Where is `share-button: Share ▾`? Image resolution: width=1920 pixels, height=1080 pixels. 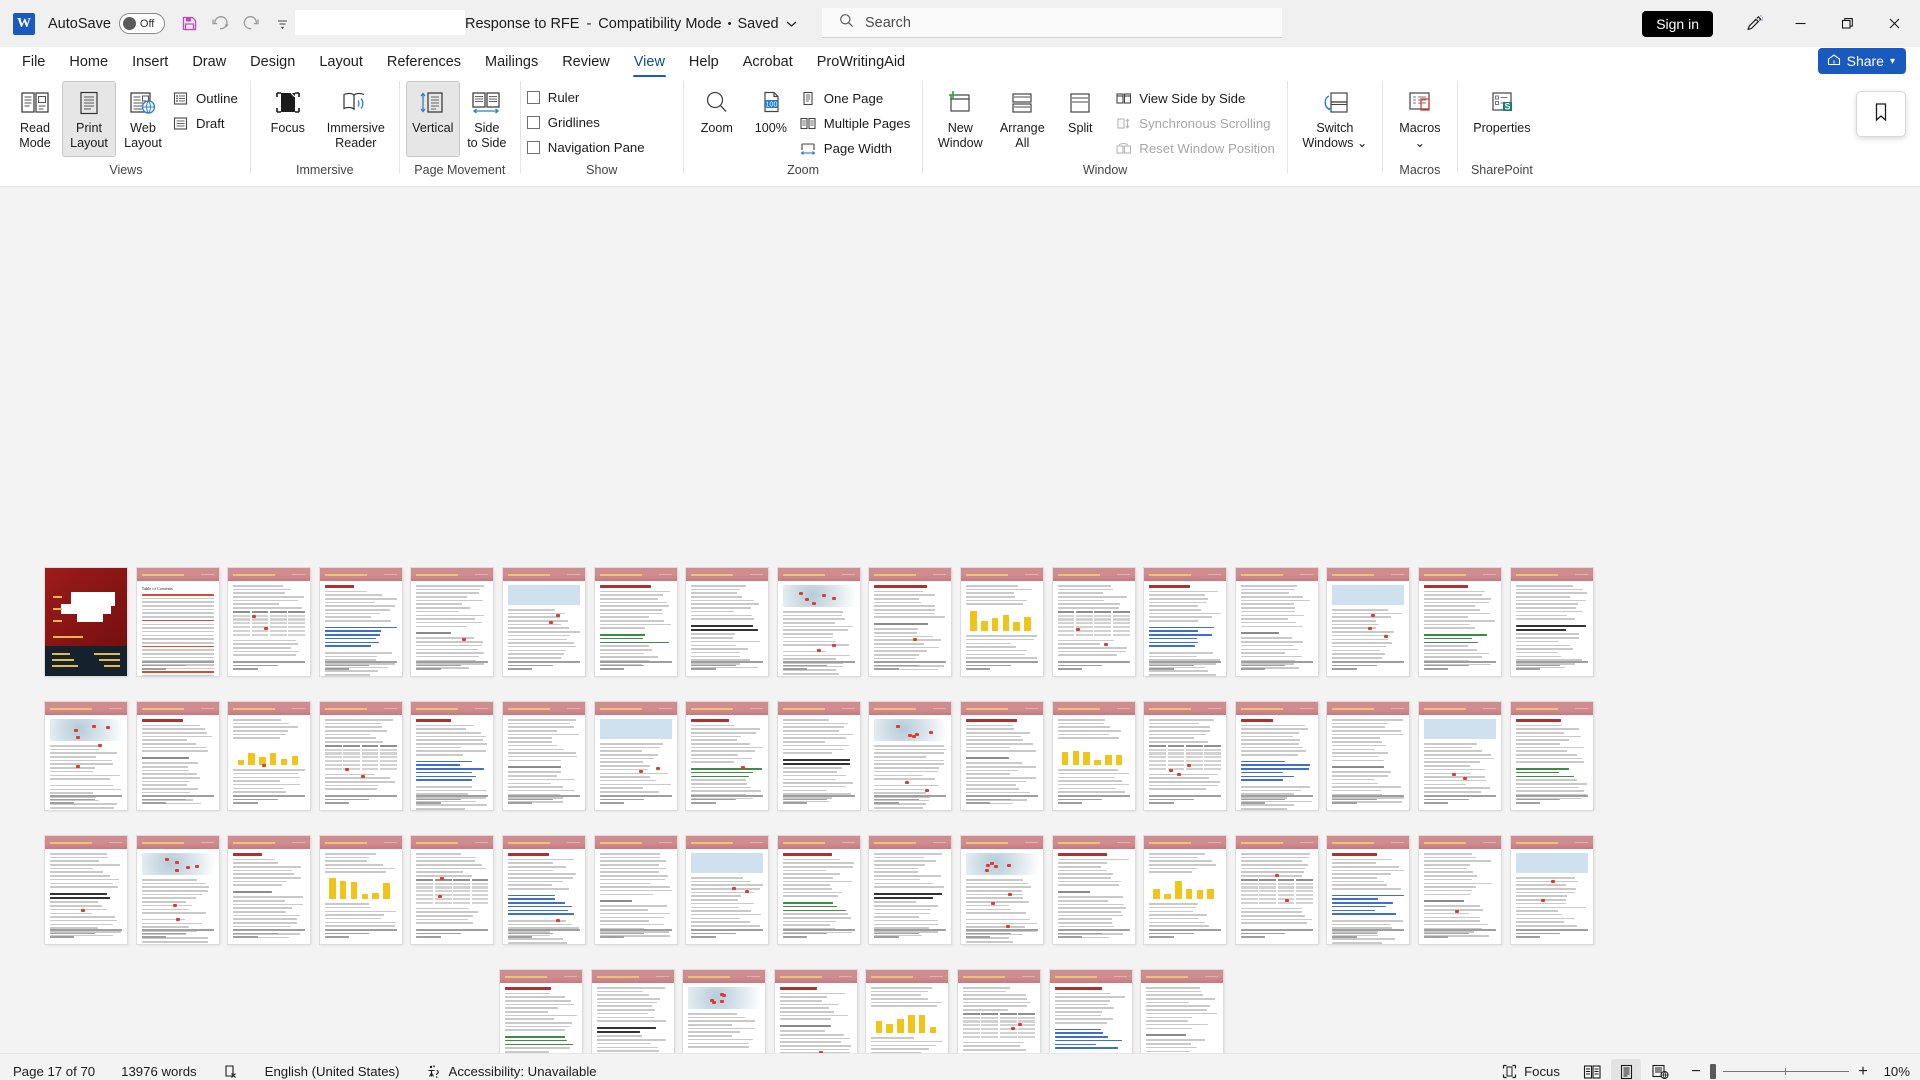 share-button: Share ▾ is located at coordinates (1861, 61).